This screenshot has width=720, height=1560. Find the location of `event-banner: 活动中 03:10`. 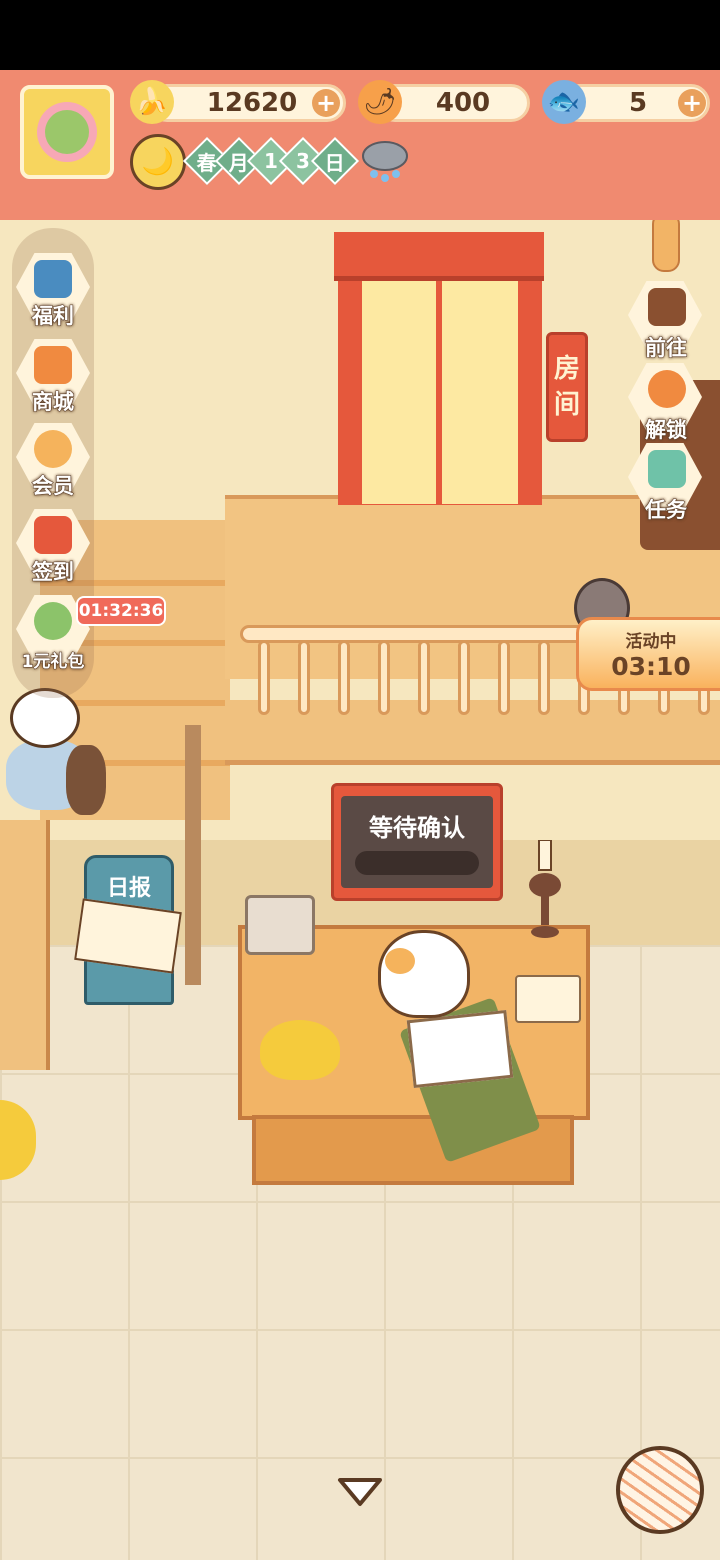

event-banner: 活动中 03:10 is located at coordinates (648, 654).